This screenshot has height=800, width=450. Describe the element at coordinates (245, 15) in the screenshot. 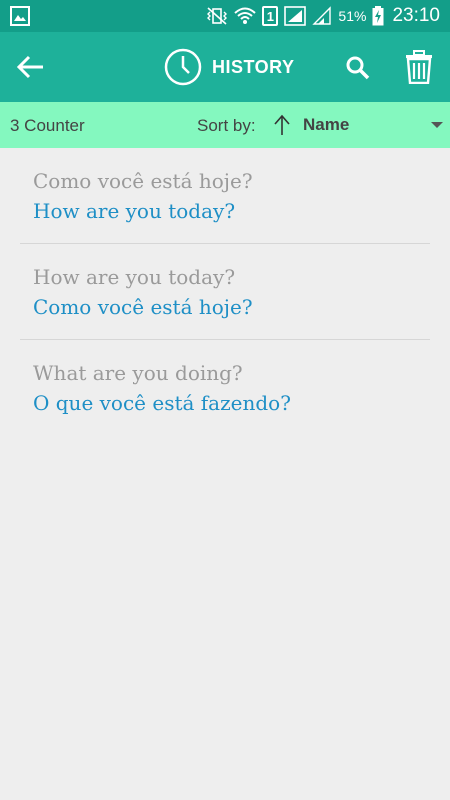

I see `wifi-icon` at that location.